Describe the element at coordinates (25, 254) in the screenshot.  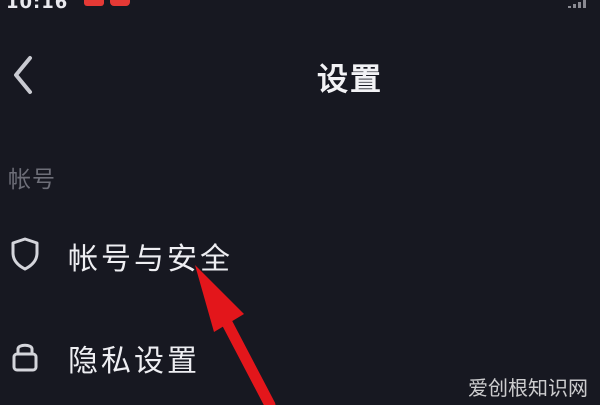
I see `shield-icon` at that location.